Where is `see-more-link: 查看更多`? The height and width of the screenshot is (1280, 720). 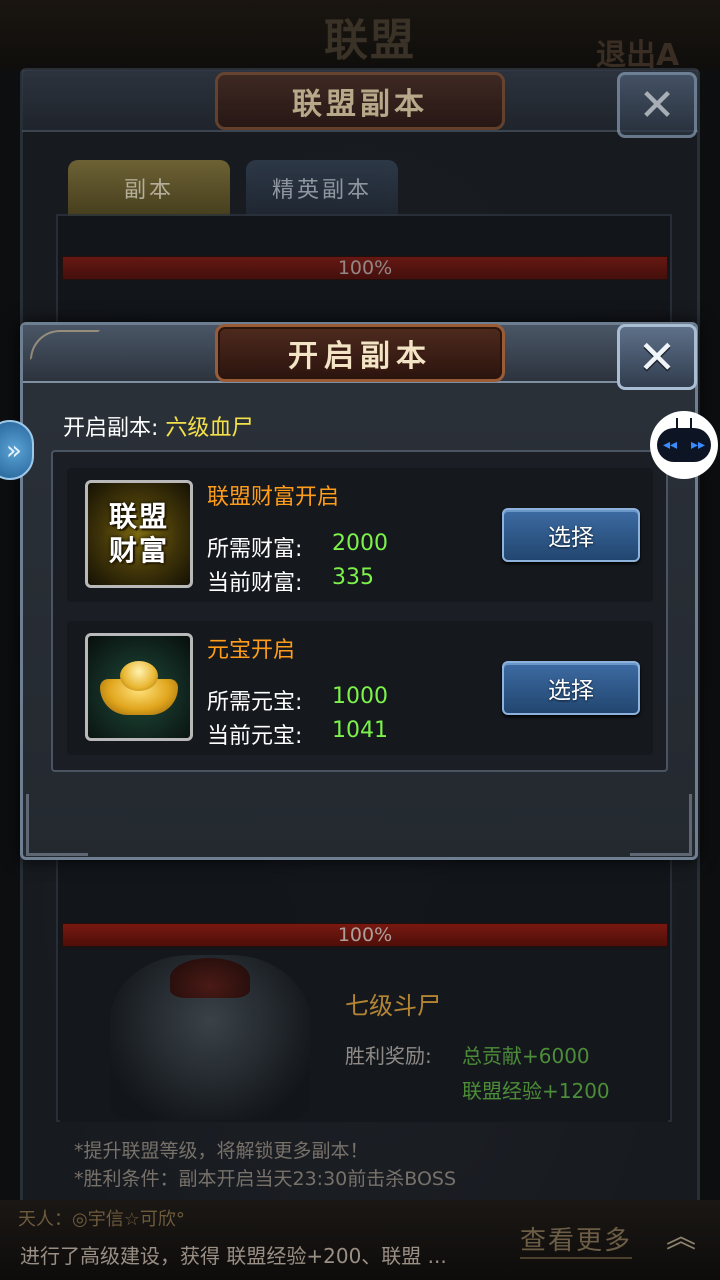
see-more-link: 查看更多 is located at coordinates (576, 1239).